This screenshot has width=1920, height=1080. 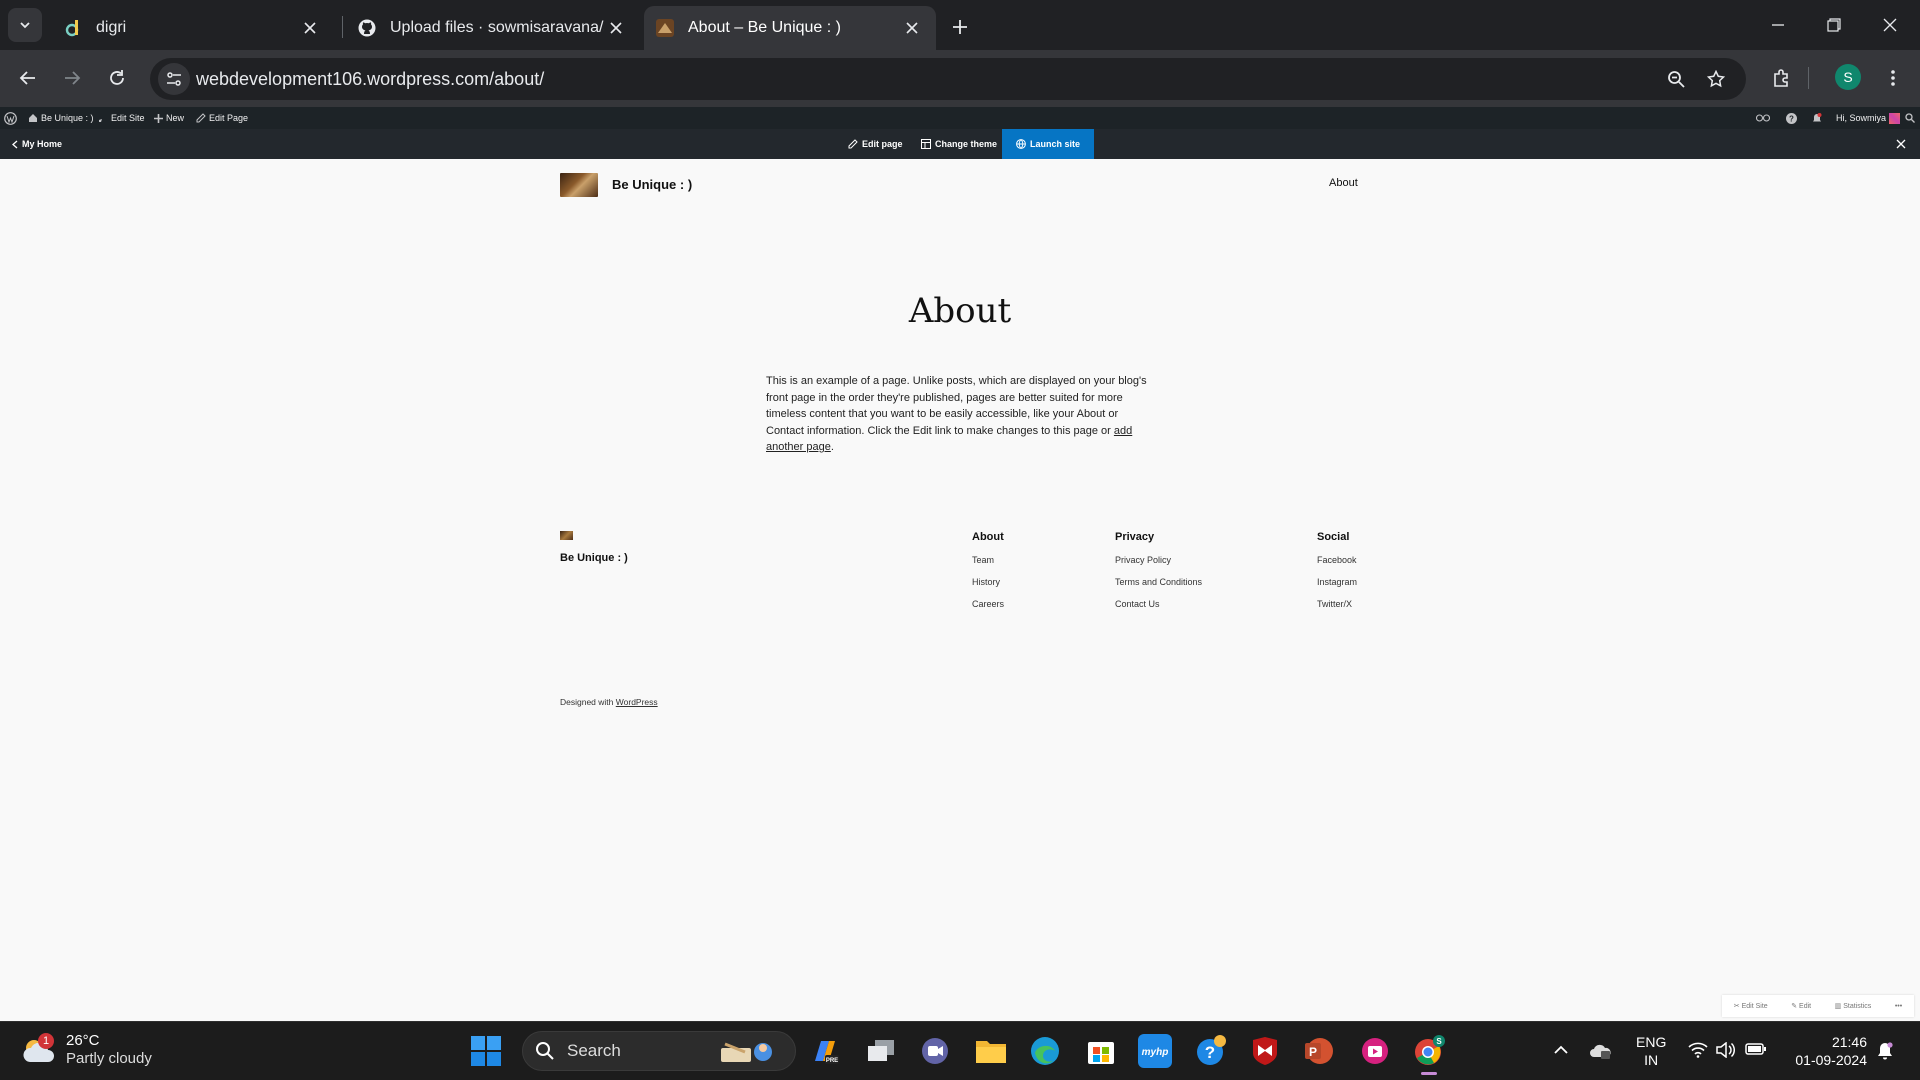 I want to click on restore-button, so click(x=1834, y=25).